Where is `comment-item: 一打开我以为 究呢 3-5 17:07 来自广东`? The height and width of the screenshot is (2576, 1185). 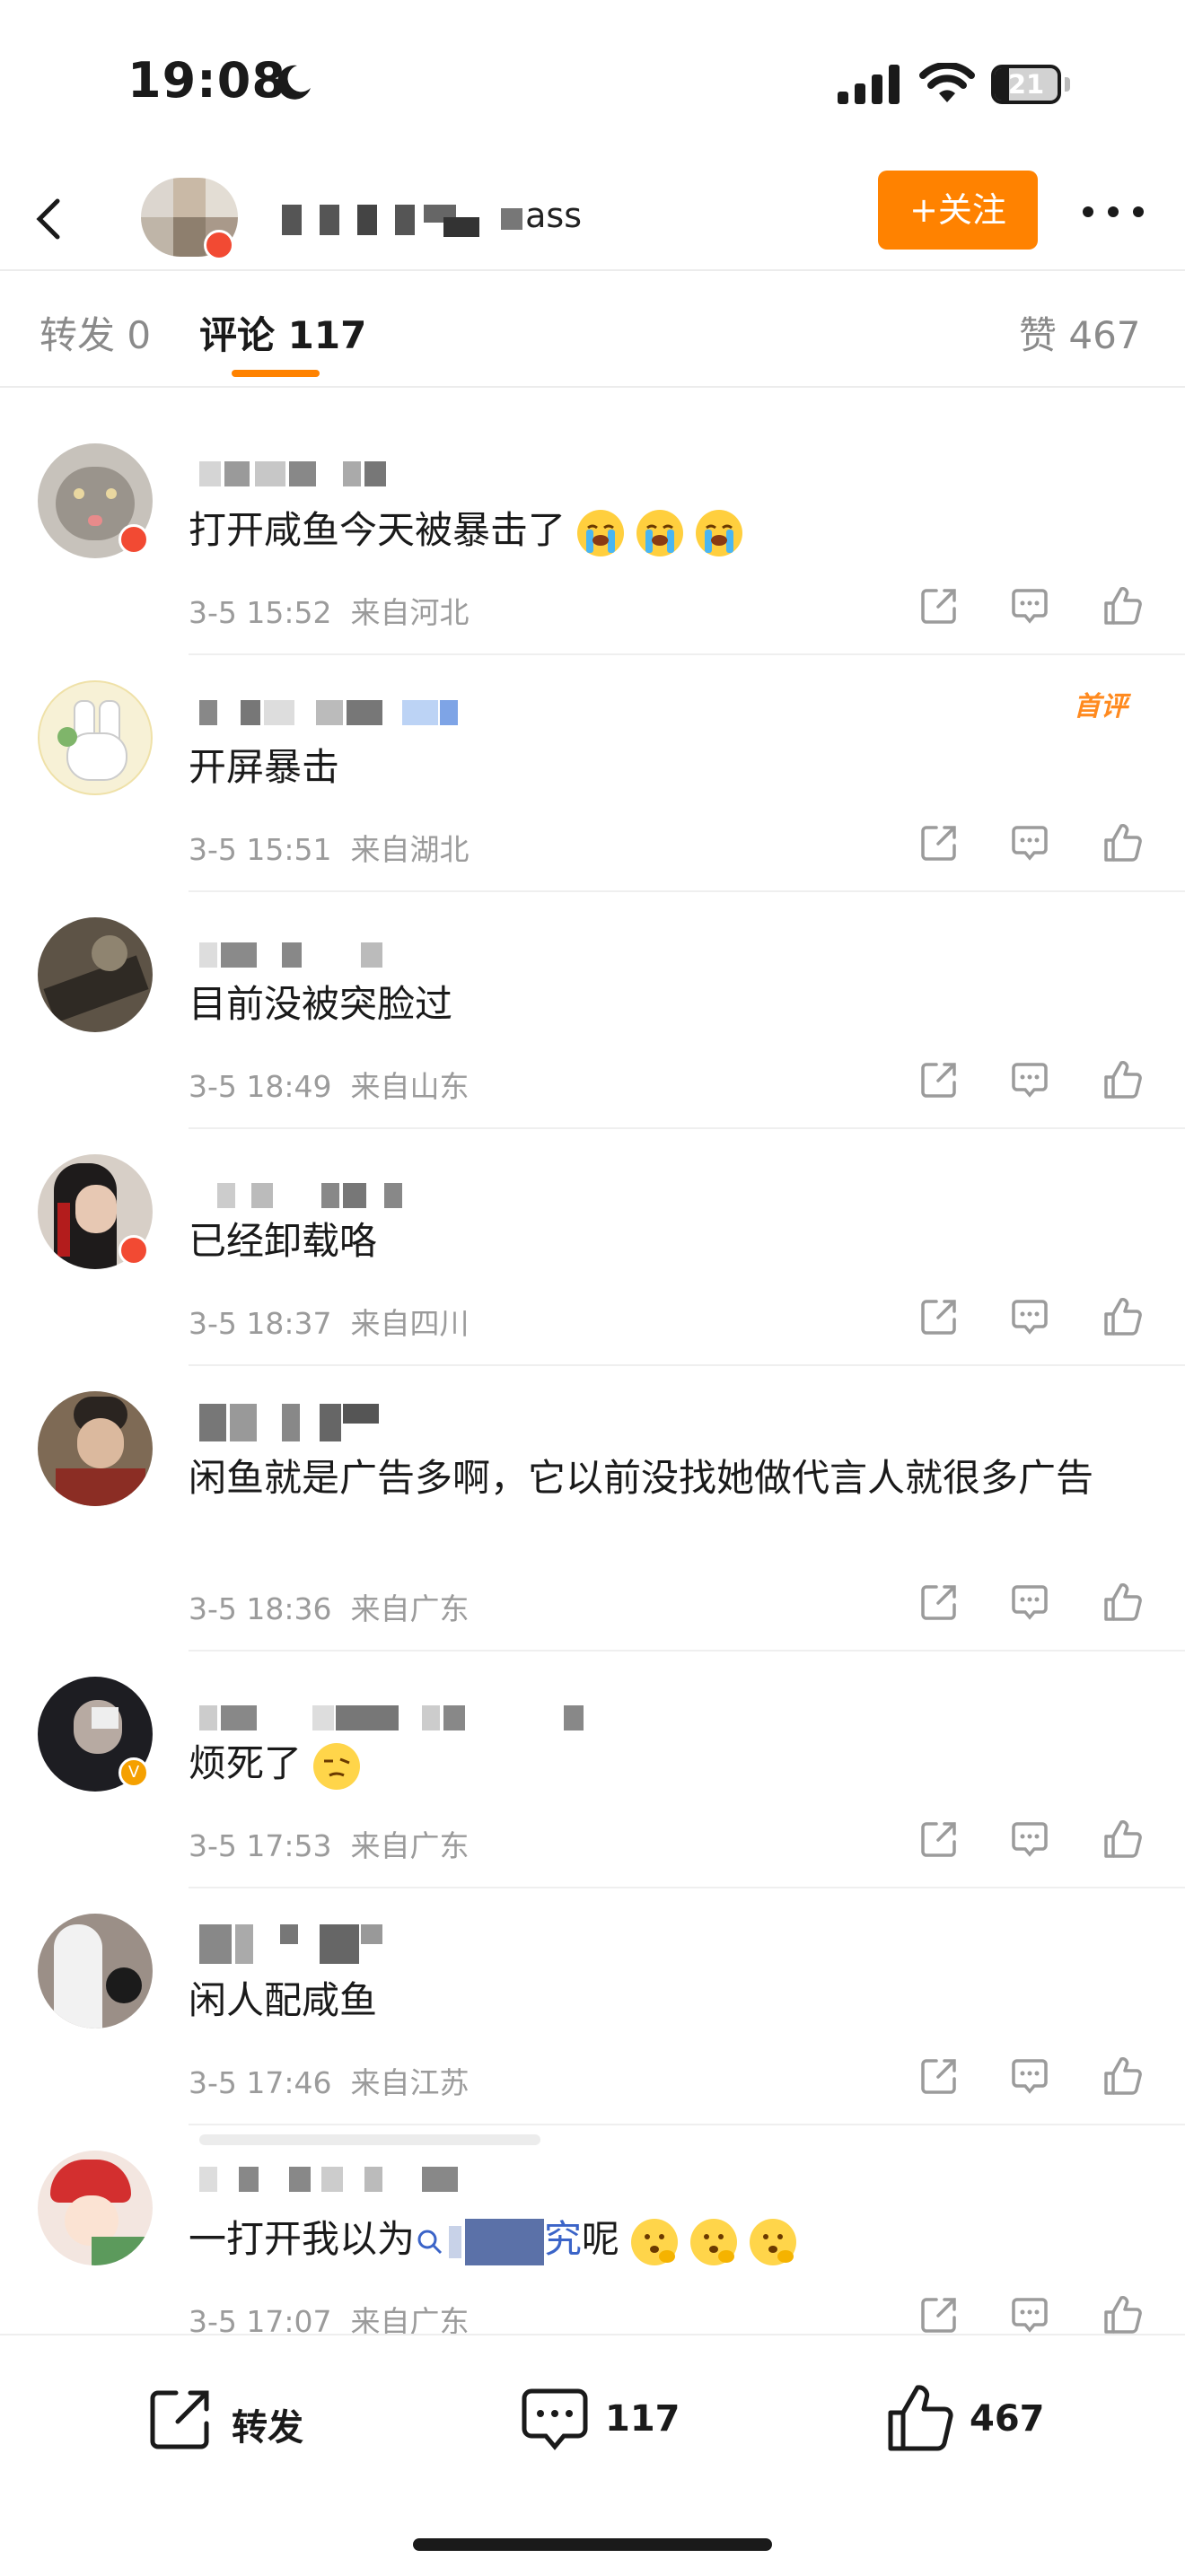 comment-item: 一打开我以为 究呢 3-5 17:07 来自广东 is located at coordinates (592, 2229).